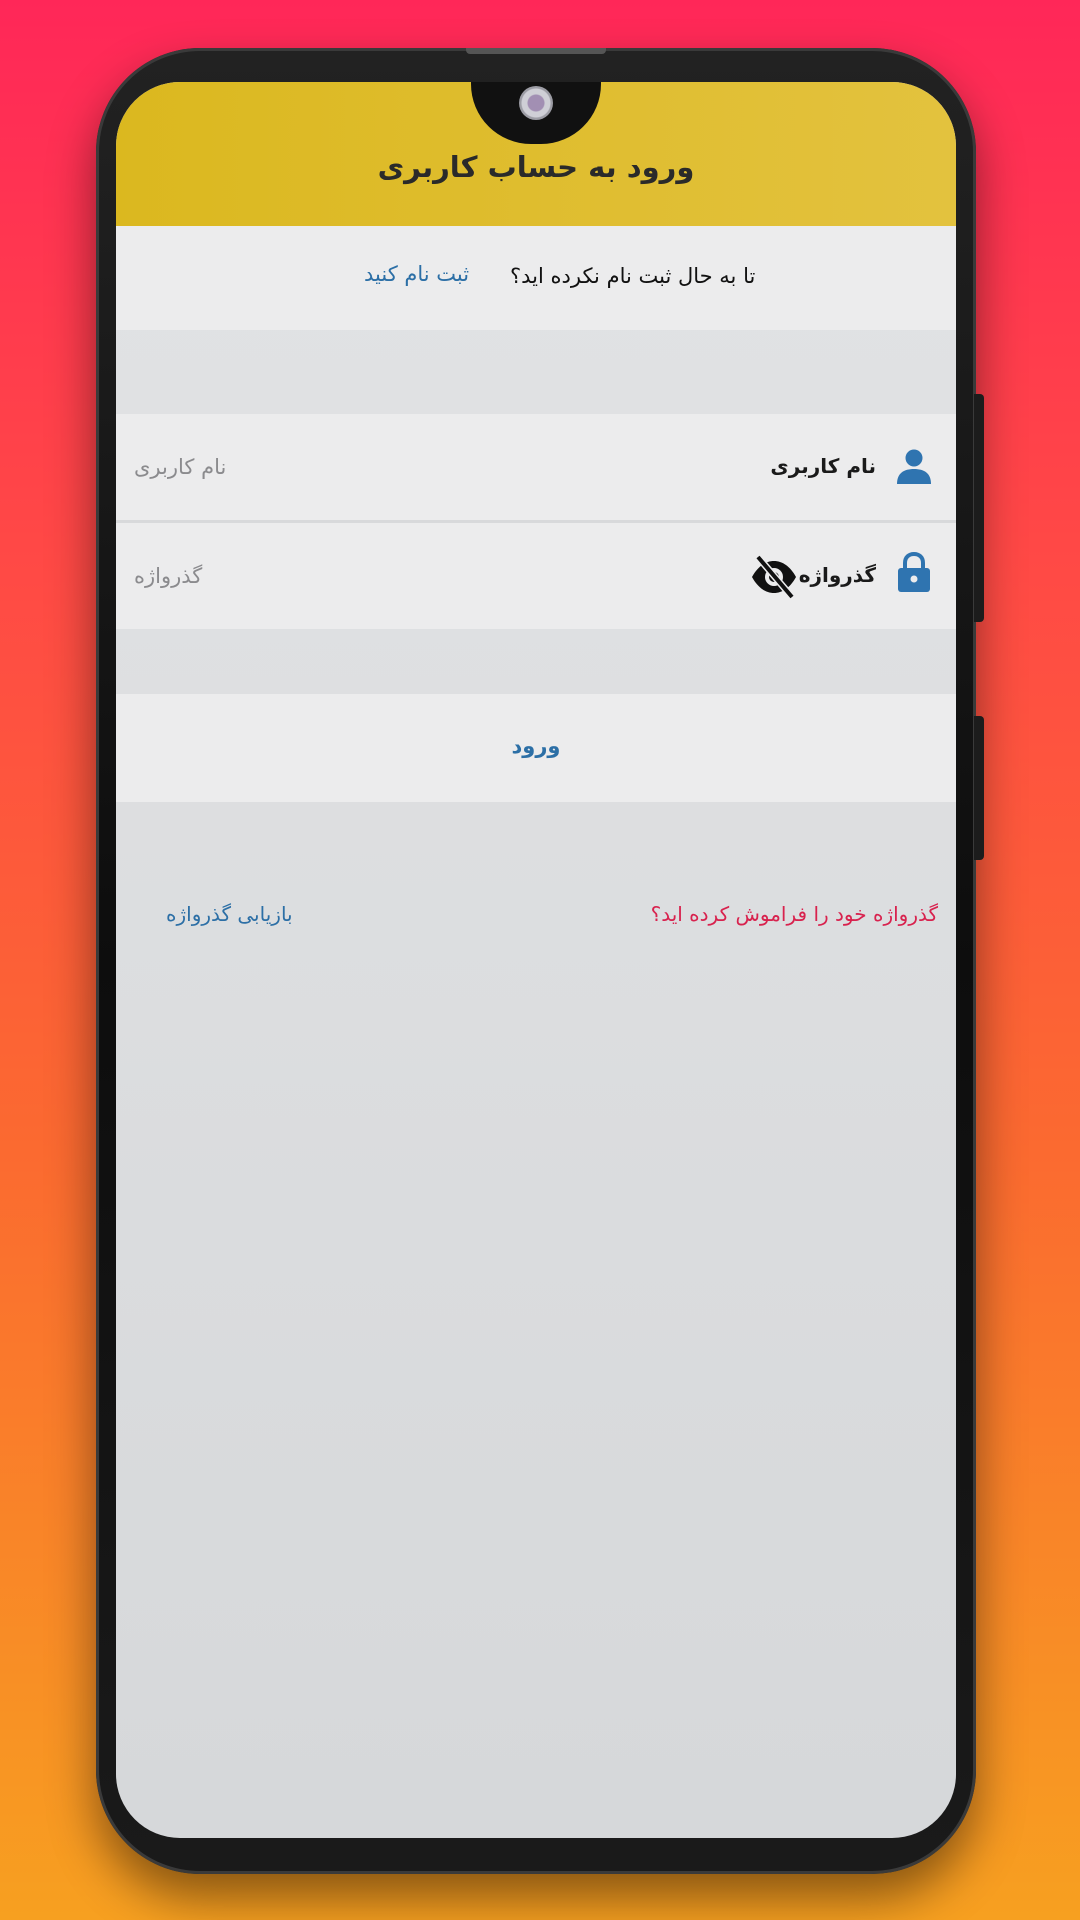 The height and width of the screenshot is (1920, 1080). I want to click on username-label: نام کاربری, so click(823, 466).